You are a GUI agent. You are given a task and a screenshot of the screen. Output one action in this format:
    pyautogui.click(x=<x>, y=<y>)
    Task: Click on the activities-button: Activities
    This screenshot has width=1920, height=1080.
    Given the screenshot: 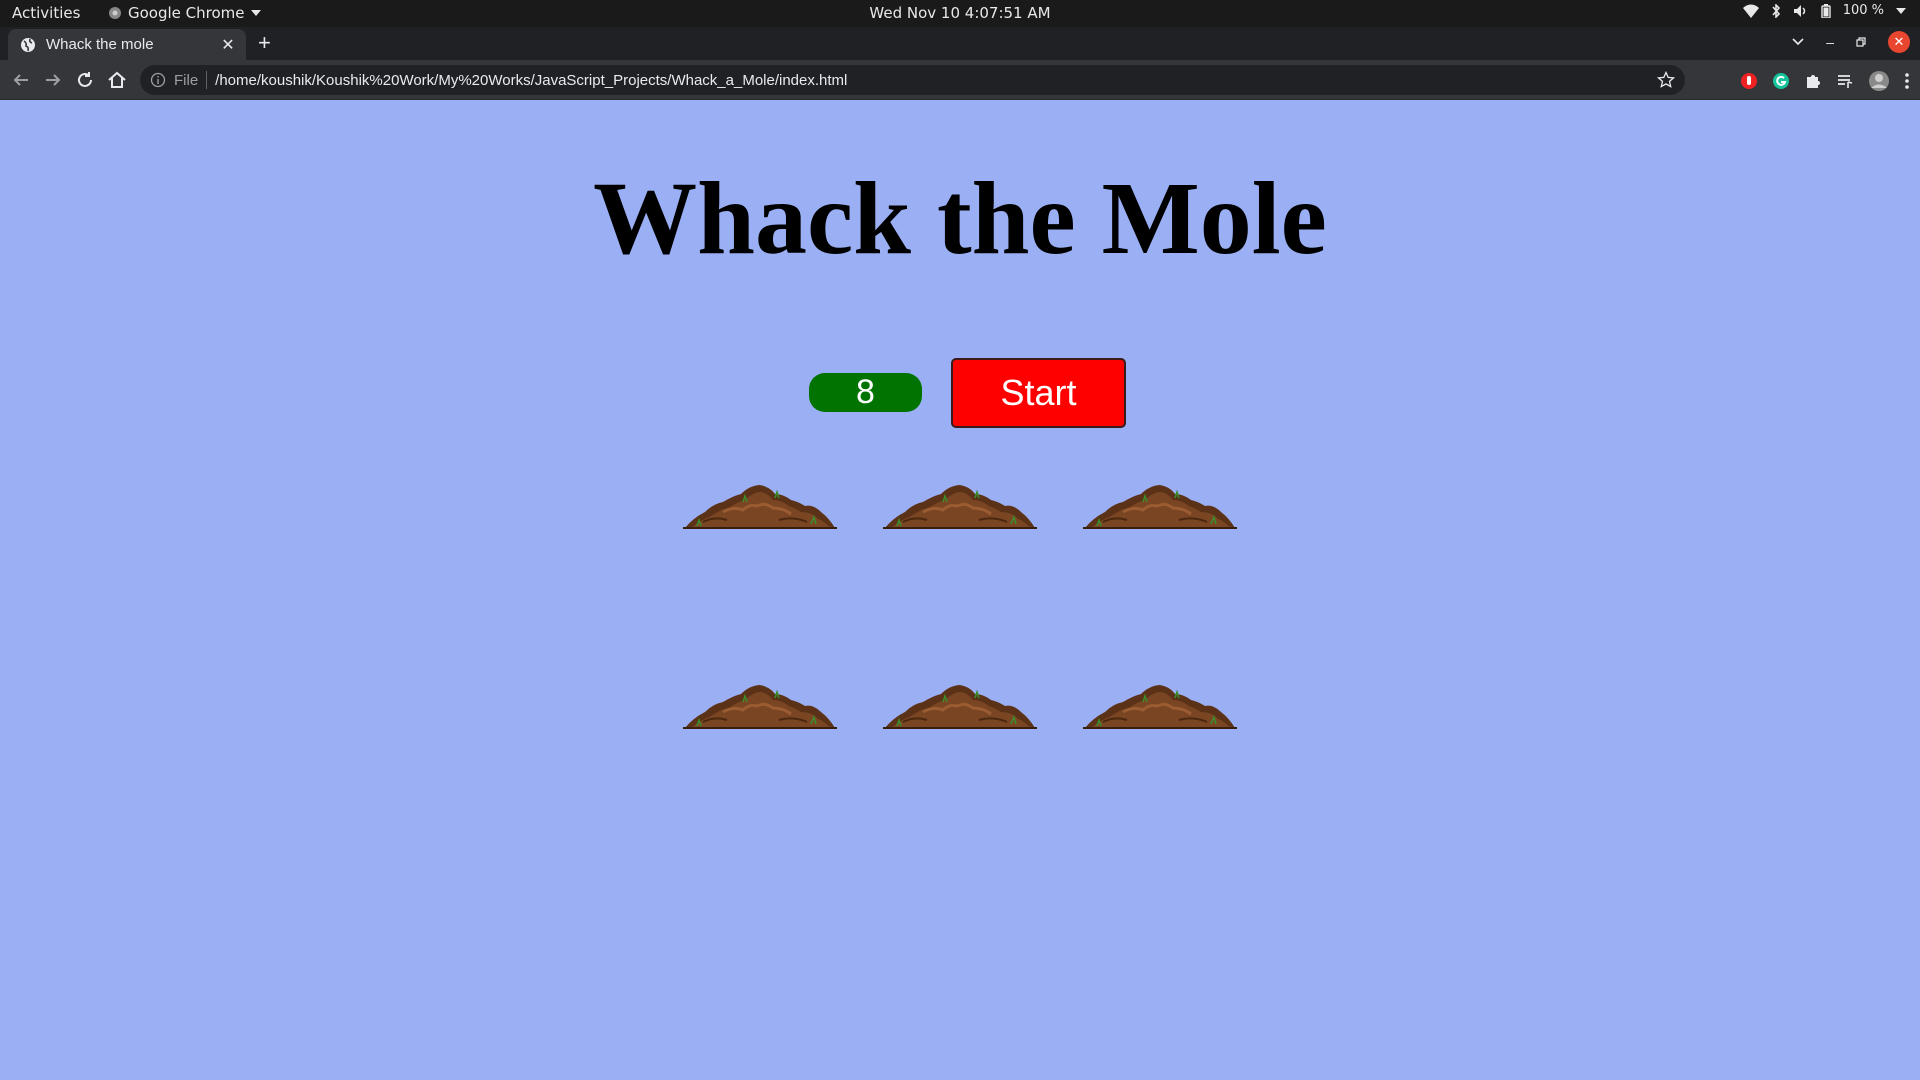 What is the action you would take?
    pyautogui.click(x=46, y=13)
    